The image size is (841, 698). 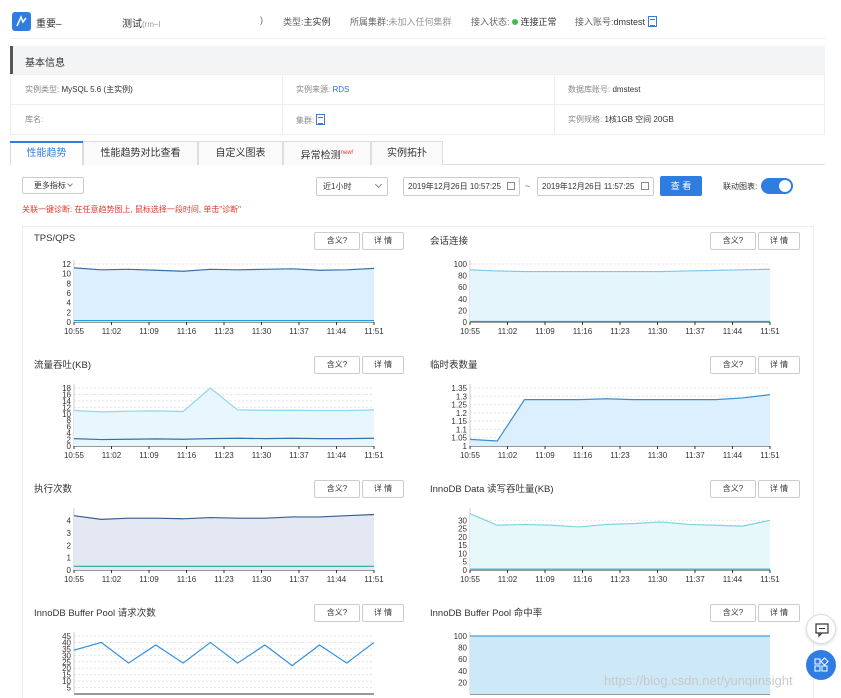 What do you see at coordinates (42, 89) in the screenshot?
I see `field-label: 实例类型:` at bounding box center [42, 89].